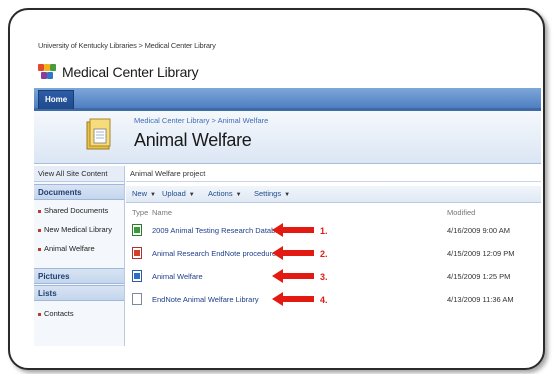 Image resolution: width=553 pixels, height=374 pixels. I want to click on nav-heading-lists: Lists, so click(79, 293).